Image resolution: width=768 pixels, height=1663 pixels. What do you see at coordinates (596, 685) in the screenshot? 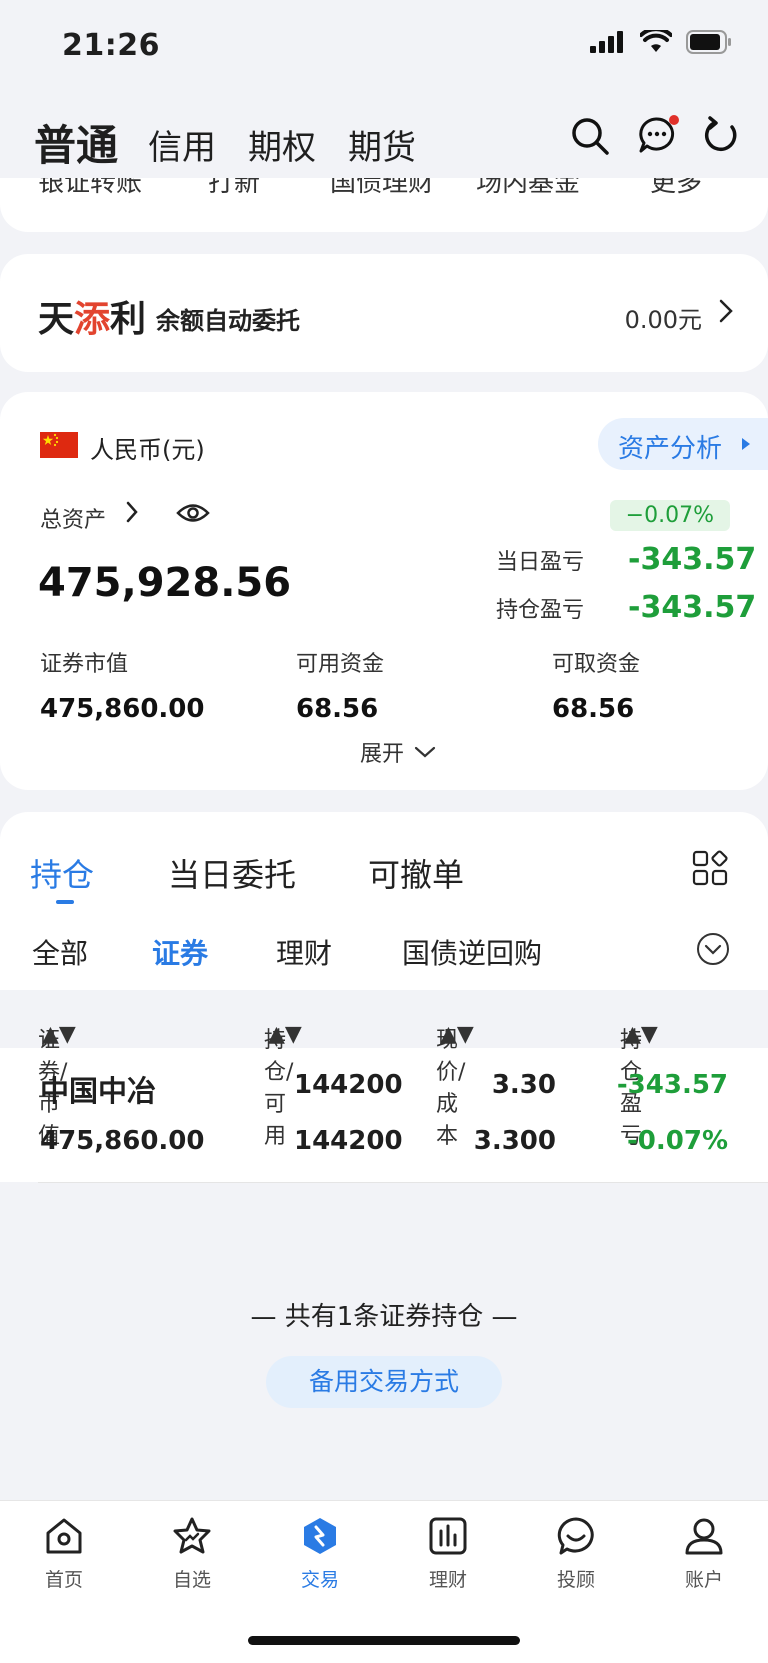
I see `withdrawable-funds-block: 可取资金 68.56` at bounding box center [596, 685].